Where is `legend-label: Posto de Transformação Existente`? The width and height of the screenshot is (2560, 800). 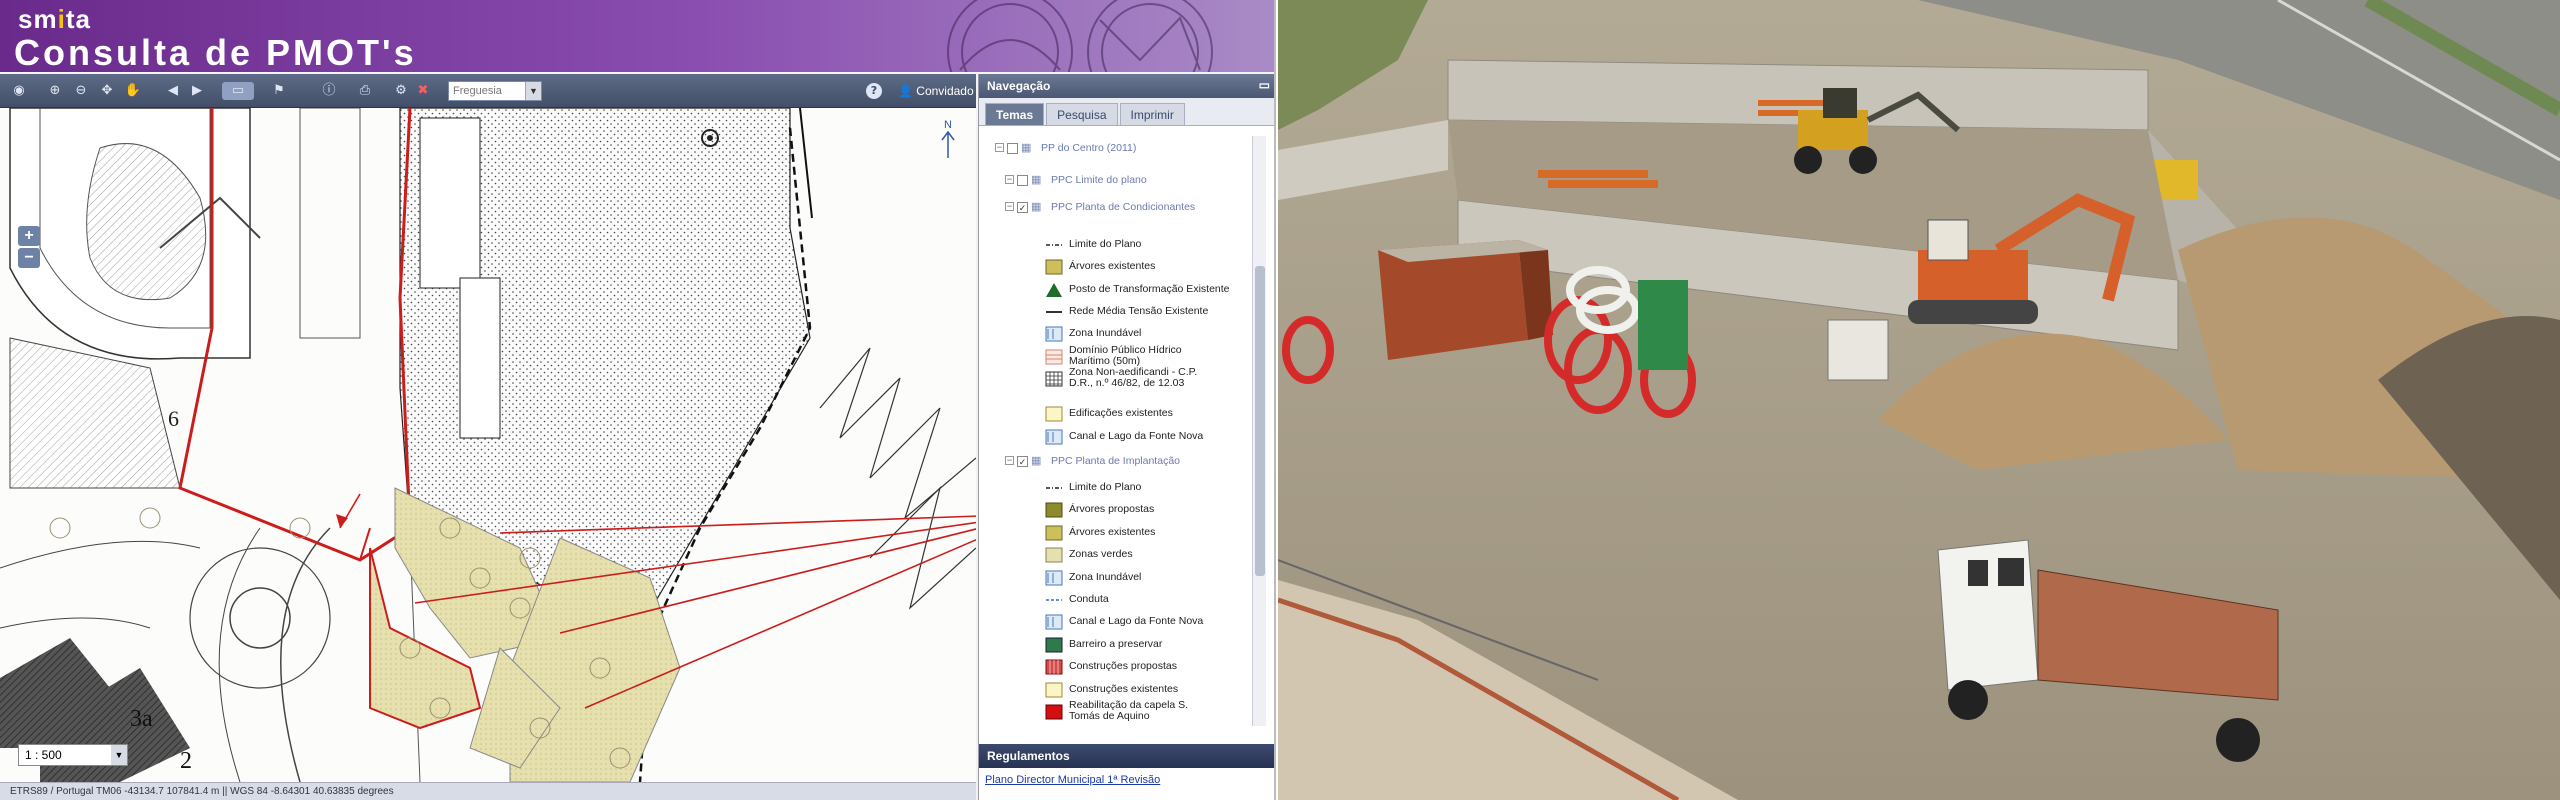
legend-label: Posto de Transformação Existente is located at coordinates (1149, 288).